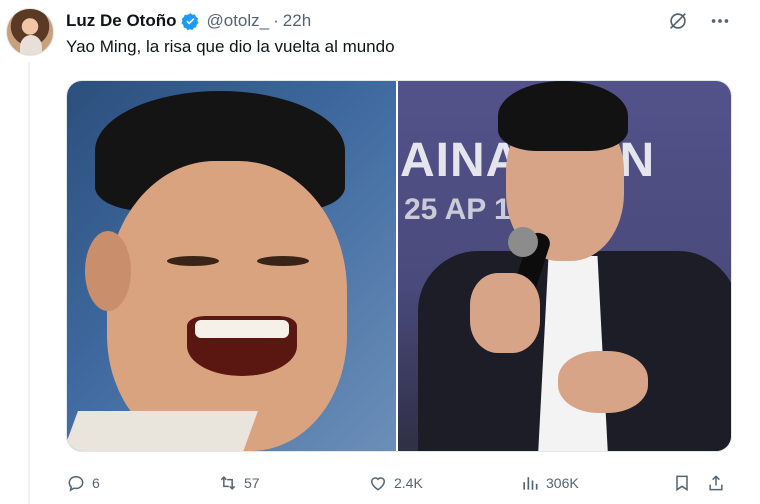  I want to click on reply-icon, so click(76, 483).